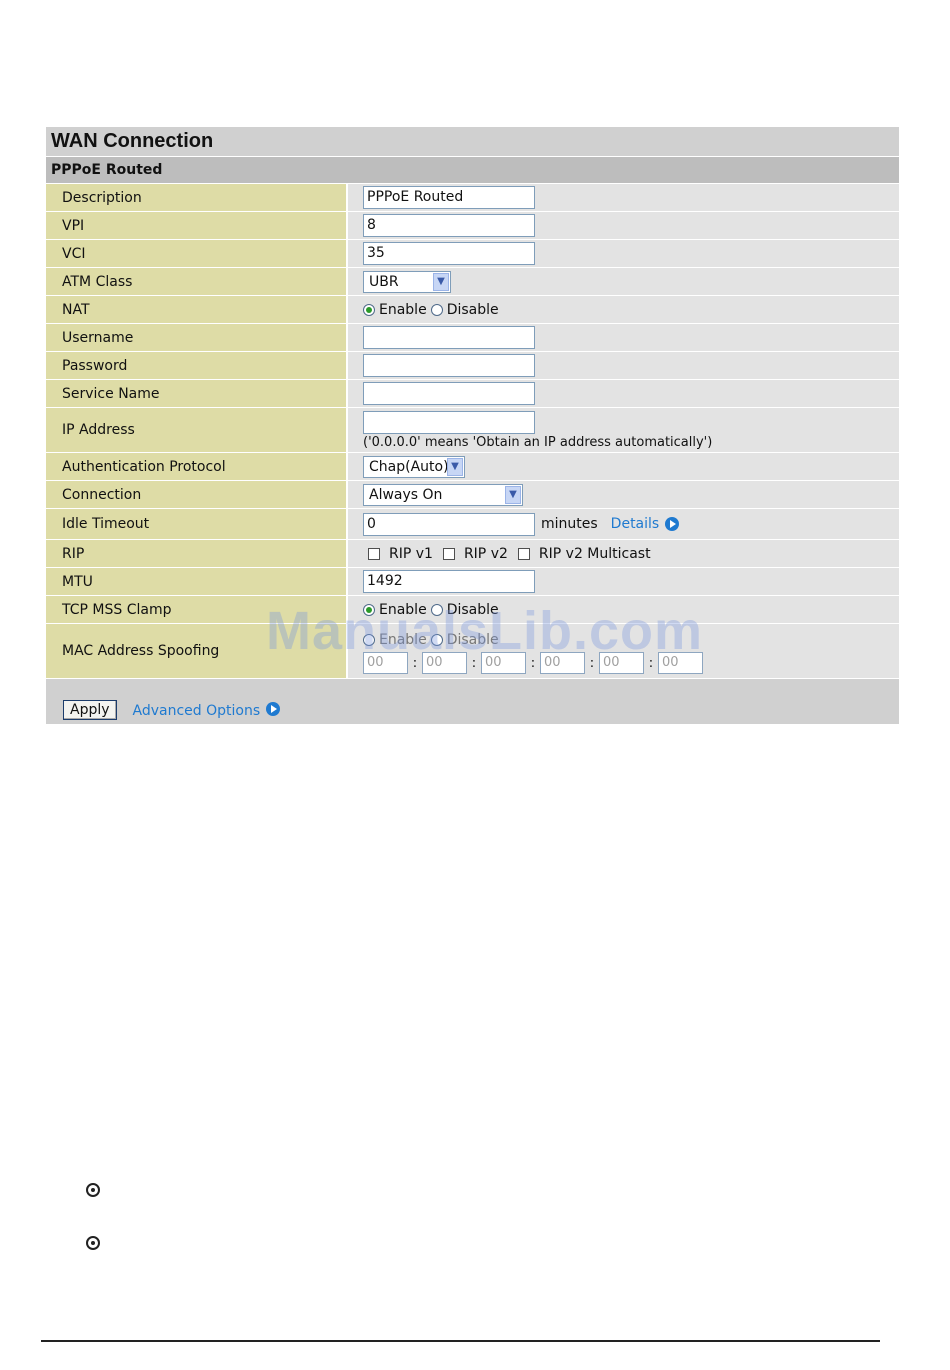 This screenshot has height=1370, width=950. I want to click on row-password: Password, so click(472, 366).